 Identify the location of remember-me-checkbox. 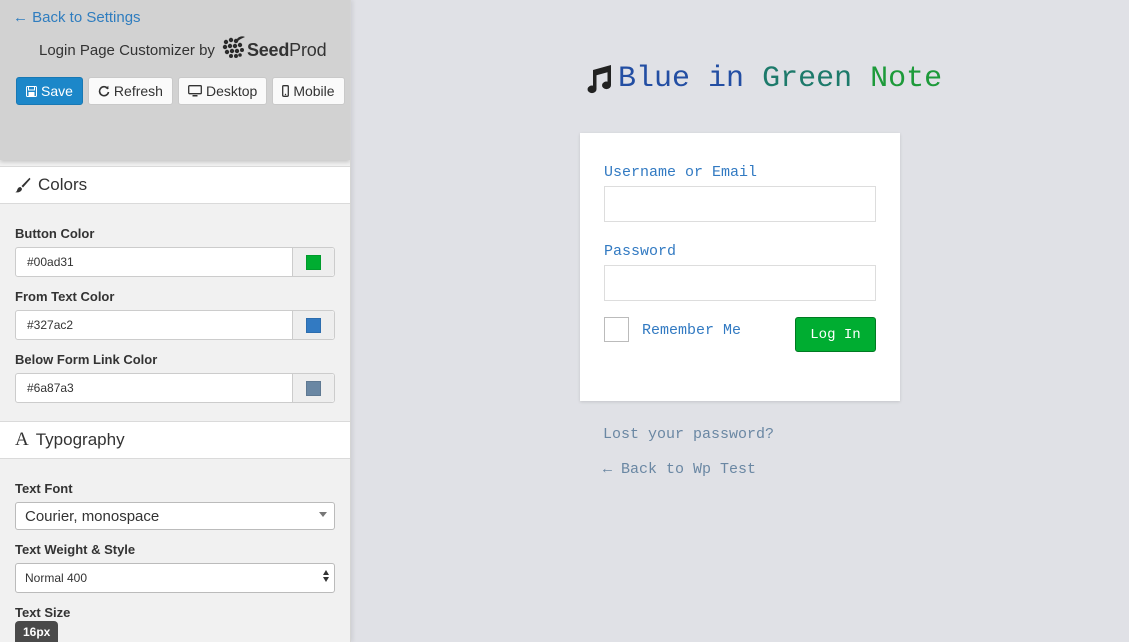
(616, 329).